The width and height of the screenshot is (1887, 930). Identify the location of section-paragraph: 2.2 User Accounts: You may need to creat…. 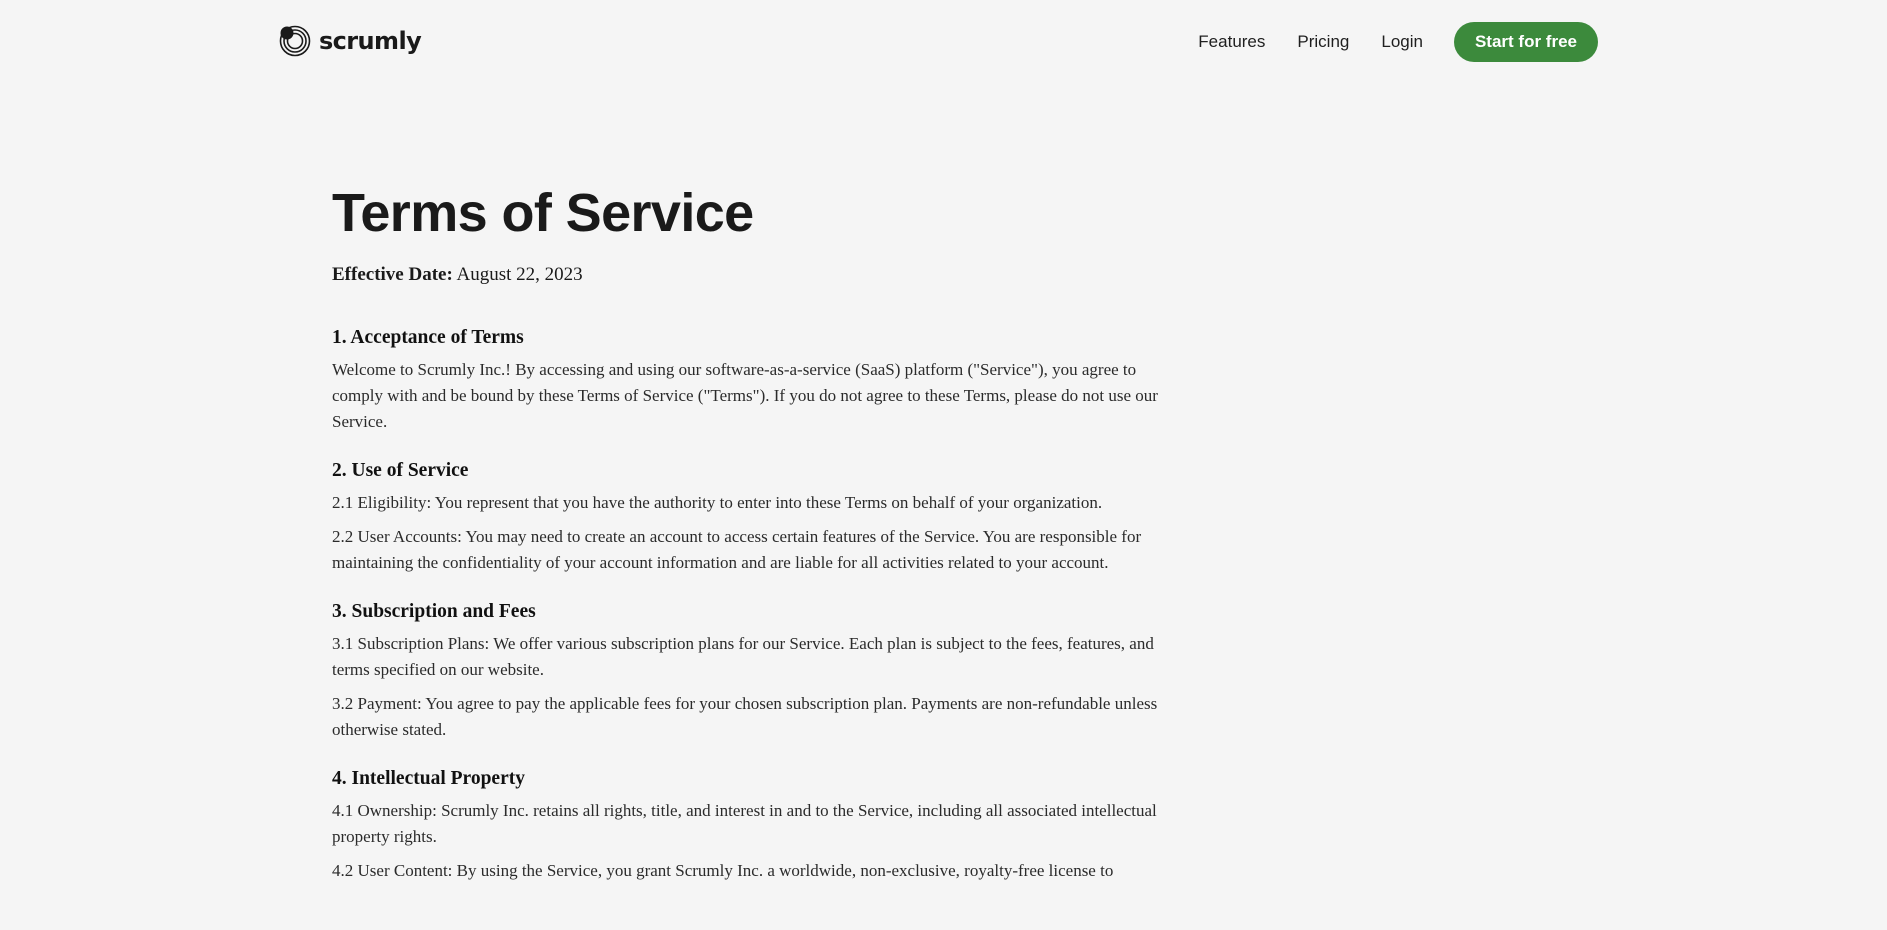
(737, 549).